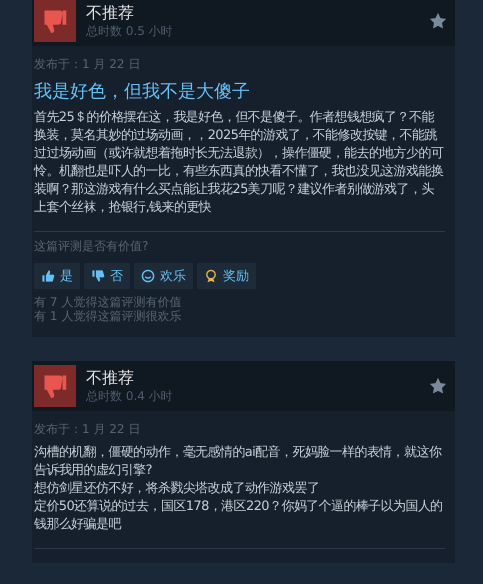 The width and height of the screenshot is (483, 584). What do you see at coordinates (238, 462) in the screenshot?
I see `review-text: 沟槽的机翻，僵硬的动作，毫无感情的ai配音，死妈脸一样的表情，就这你告诉我用的虚幻引擎?` at bounding box center [238, 462].